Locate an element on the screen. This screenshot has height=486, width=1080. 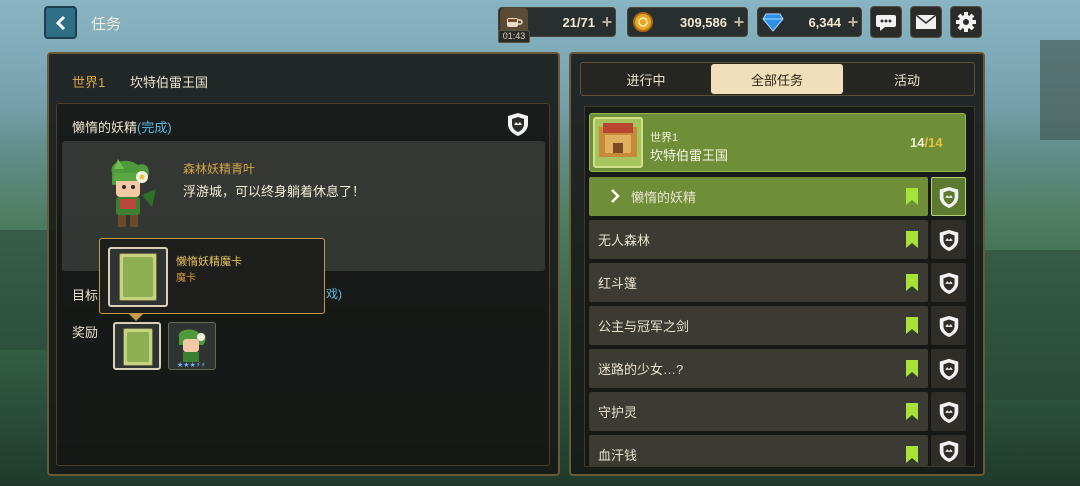
chat-icon is located at coordinates (886, 23).